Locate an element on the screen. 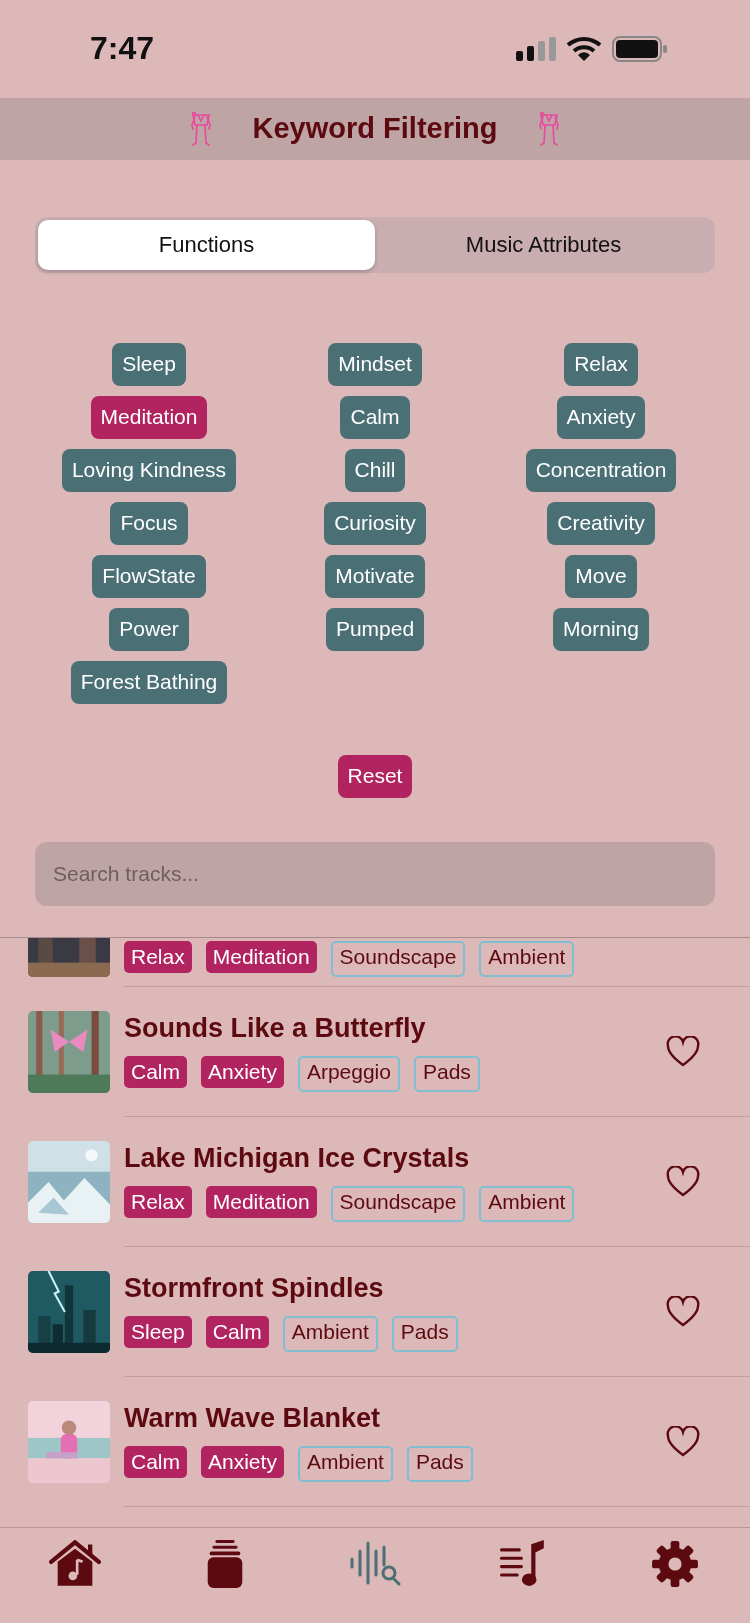 The height and width of the screenshot is (1623, 750). keyword-chip: Motivate is located at coordinates (375, 576).